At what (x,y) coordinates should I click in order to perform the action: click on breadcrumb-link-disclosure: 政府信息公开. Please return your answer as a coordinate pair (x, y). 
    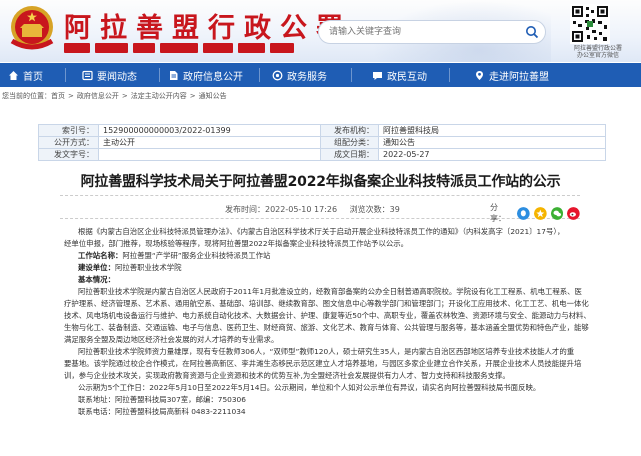
    Looking at the image, I should click on (98, 96).